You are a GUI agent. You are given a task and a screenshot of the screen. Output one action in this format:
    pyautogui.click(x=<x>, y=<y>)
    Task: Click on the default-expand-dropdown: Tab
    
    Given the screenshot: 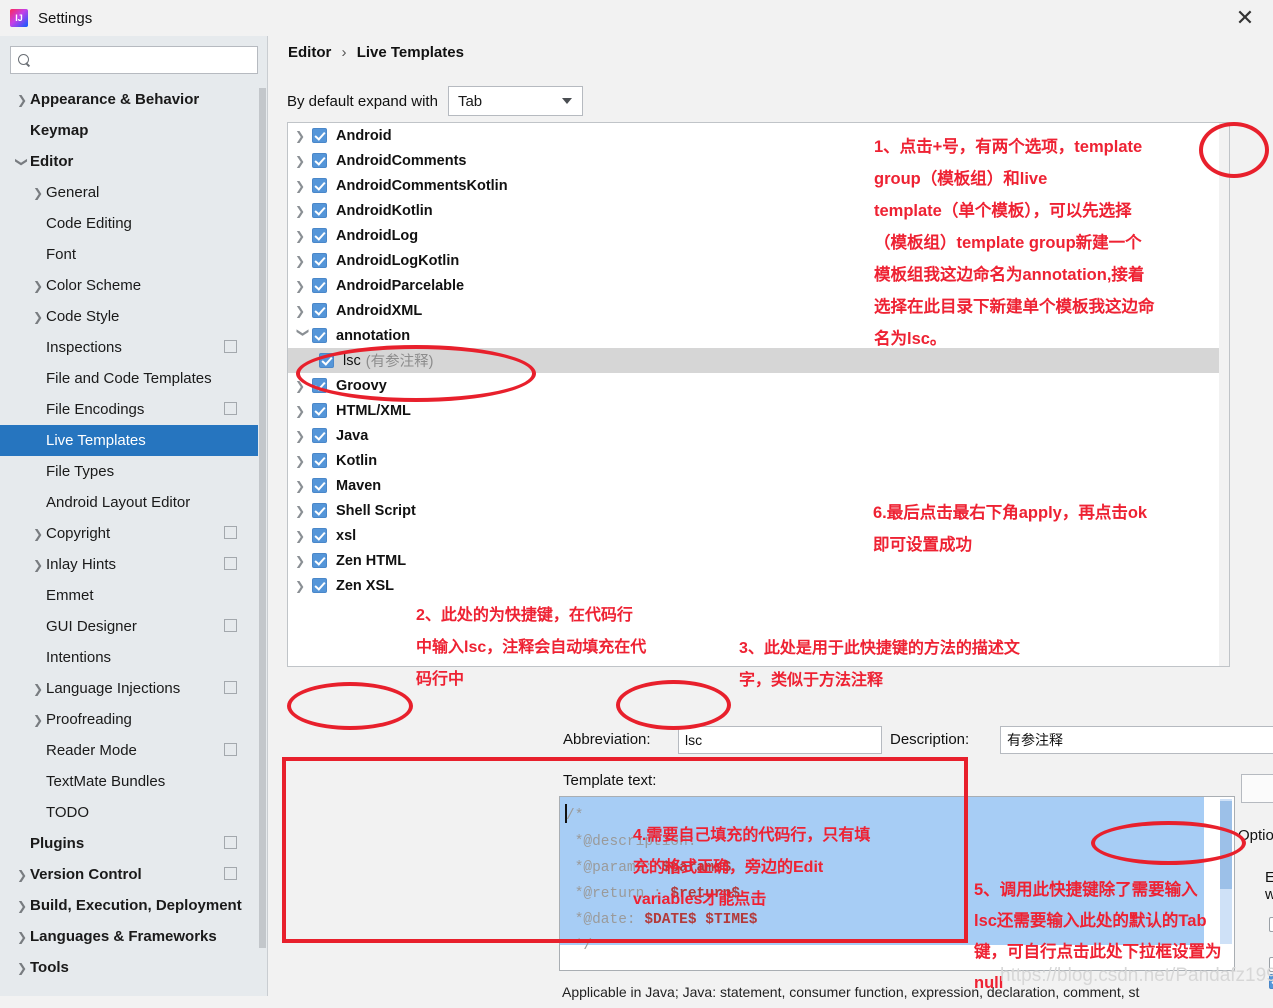 What is the action you would take?
    pyautogui.click(x=515, y=101)
    